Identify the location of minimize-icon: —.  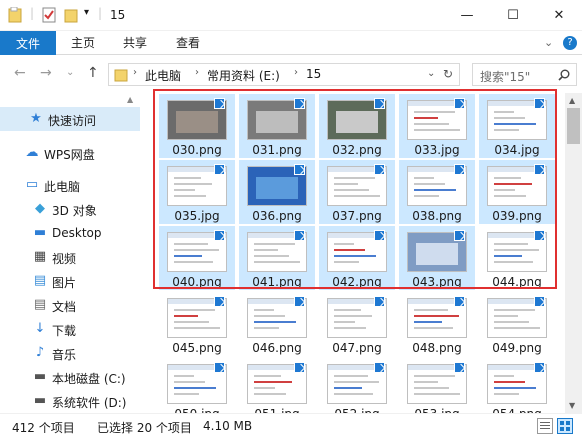
(467, 15).